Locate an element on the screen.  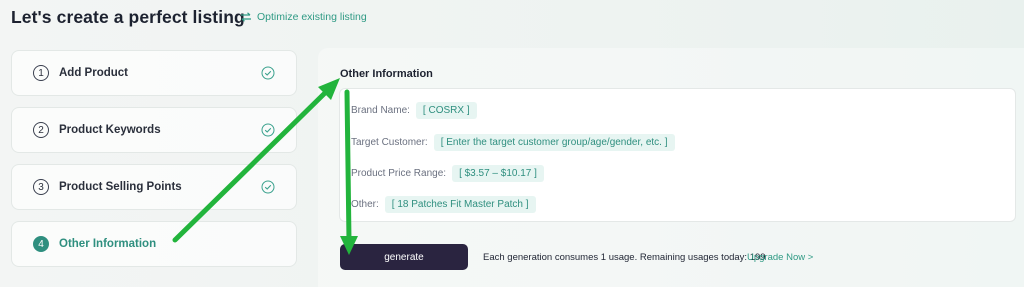
page-title: Let's create a perfect listing is located at coordinates (128, 17).